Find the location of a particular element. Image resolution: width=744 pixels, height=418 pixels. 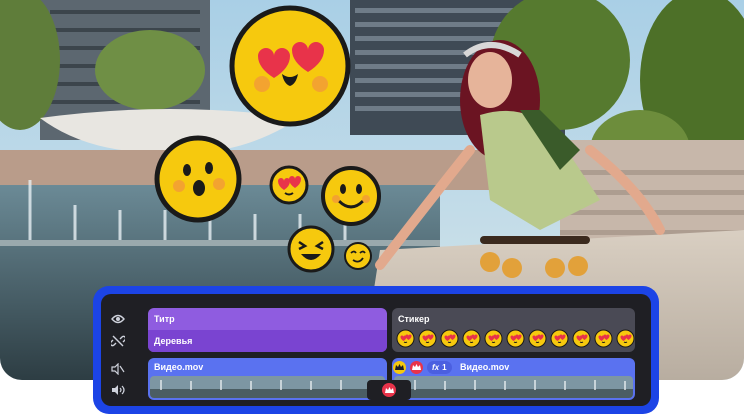

heart-eyes-emoji-icon is located at coordinates (290, 66).